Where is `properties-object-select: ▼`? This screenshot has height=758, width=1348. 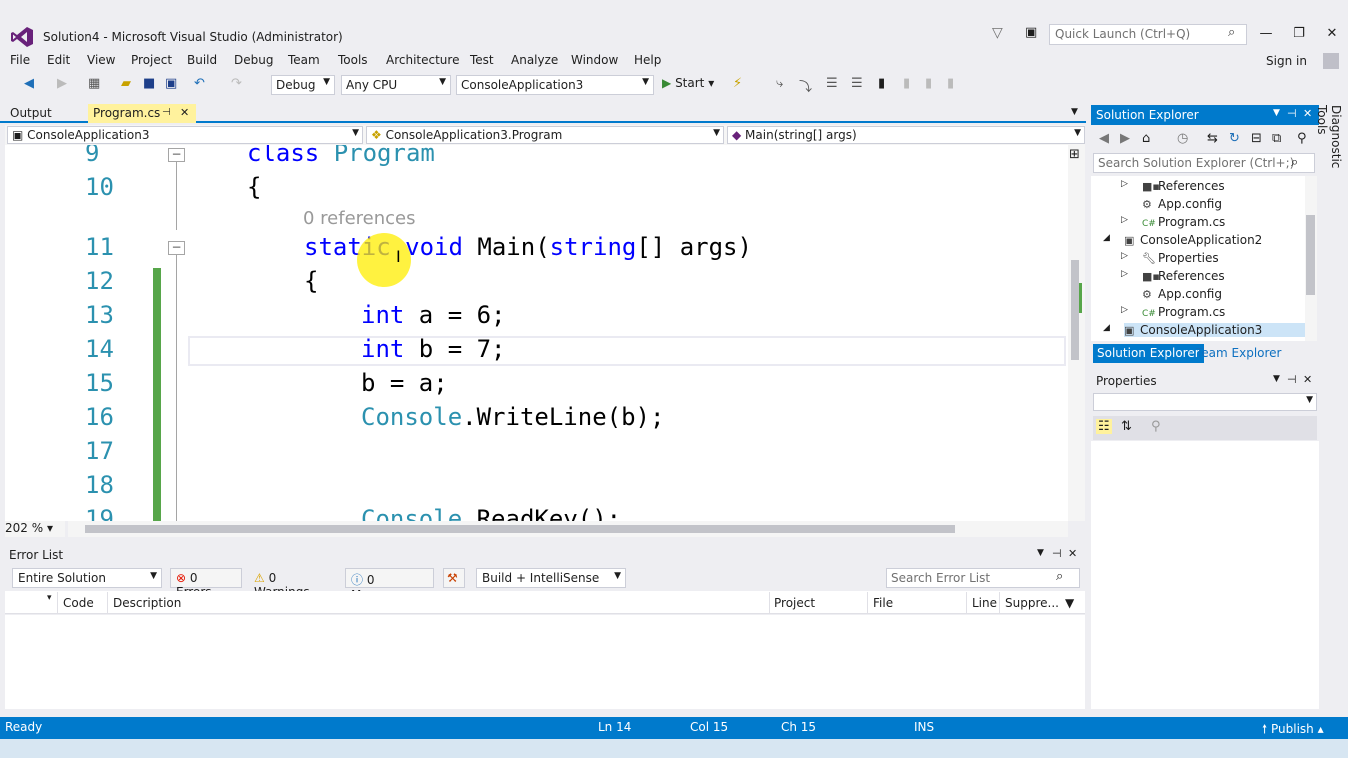 properties-object-select: ▼ is located at coordinates (1205, 402).